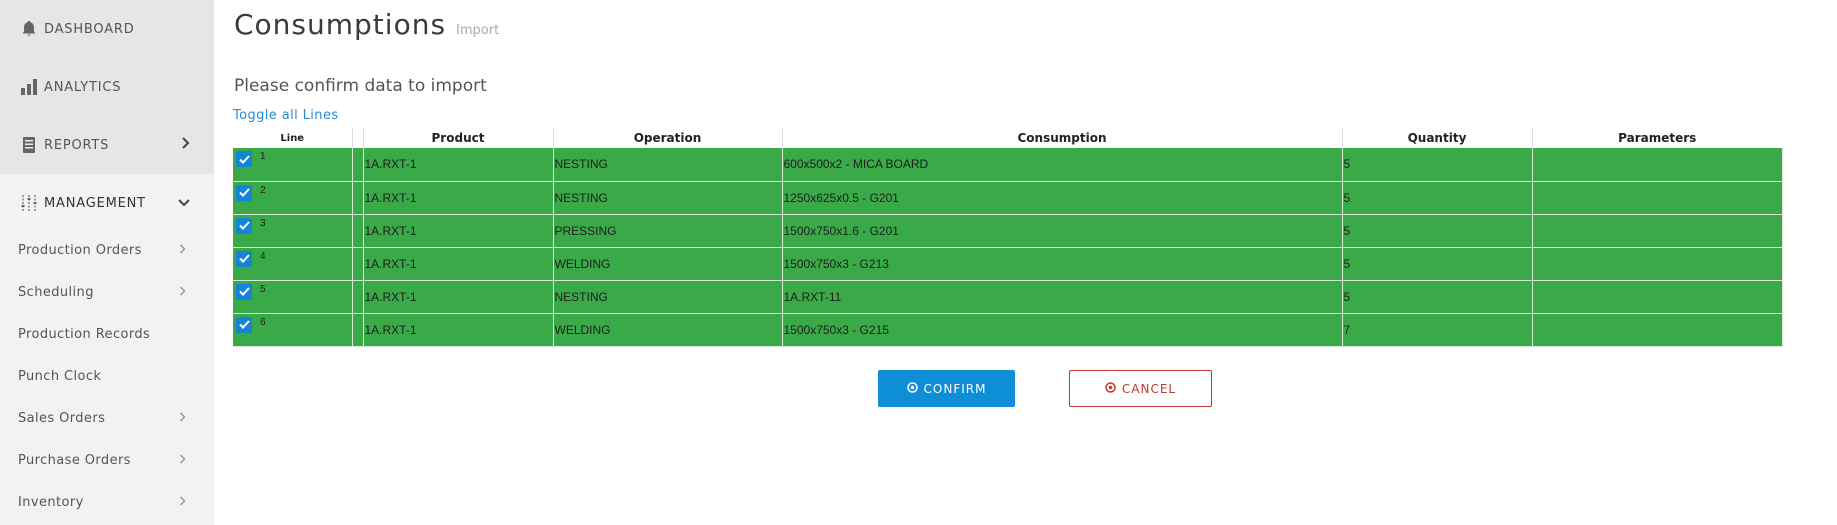 This screenshot has width=1837, height=525. What do you see at coordinates (912, 388) in the screenshot?
I see `circle-arrow-icon` at bounding box center [912, 388].